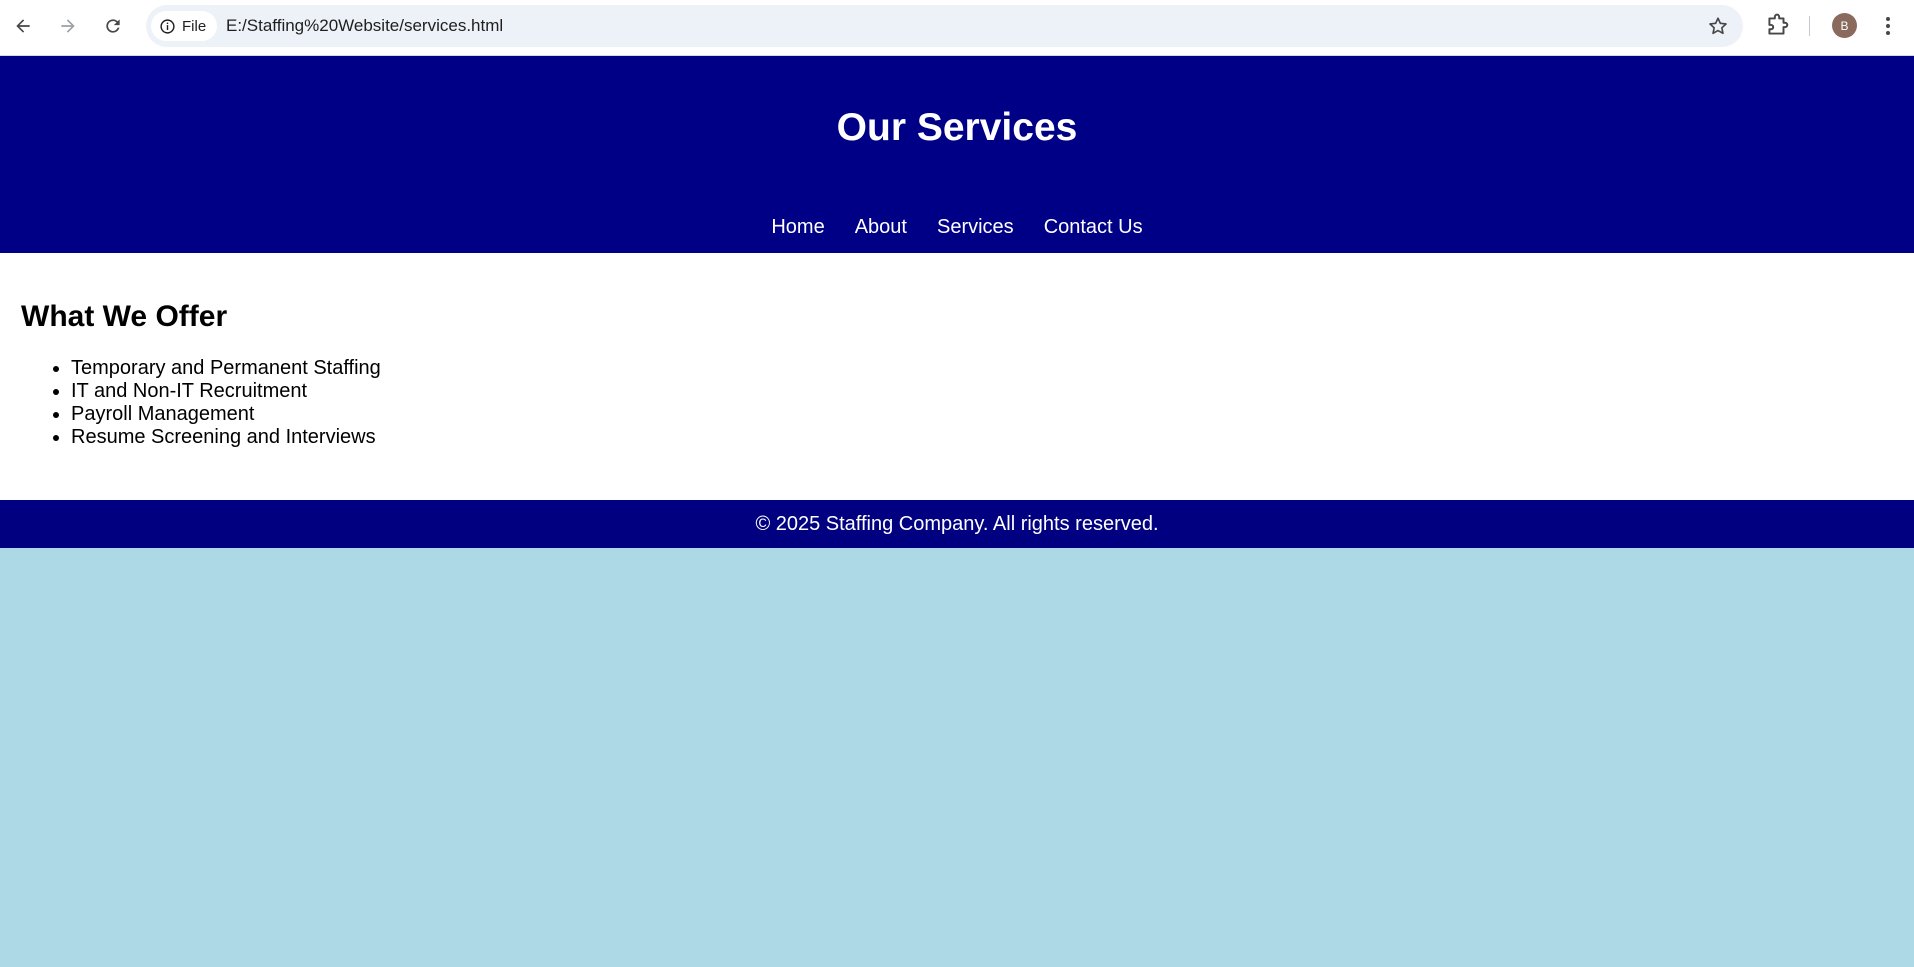 This screenshot has height=967, width=1914. I want to click on nav-link-about: About, so click(881, 227).